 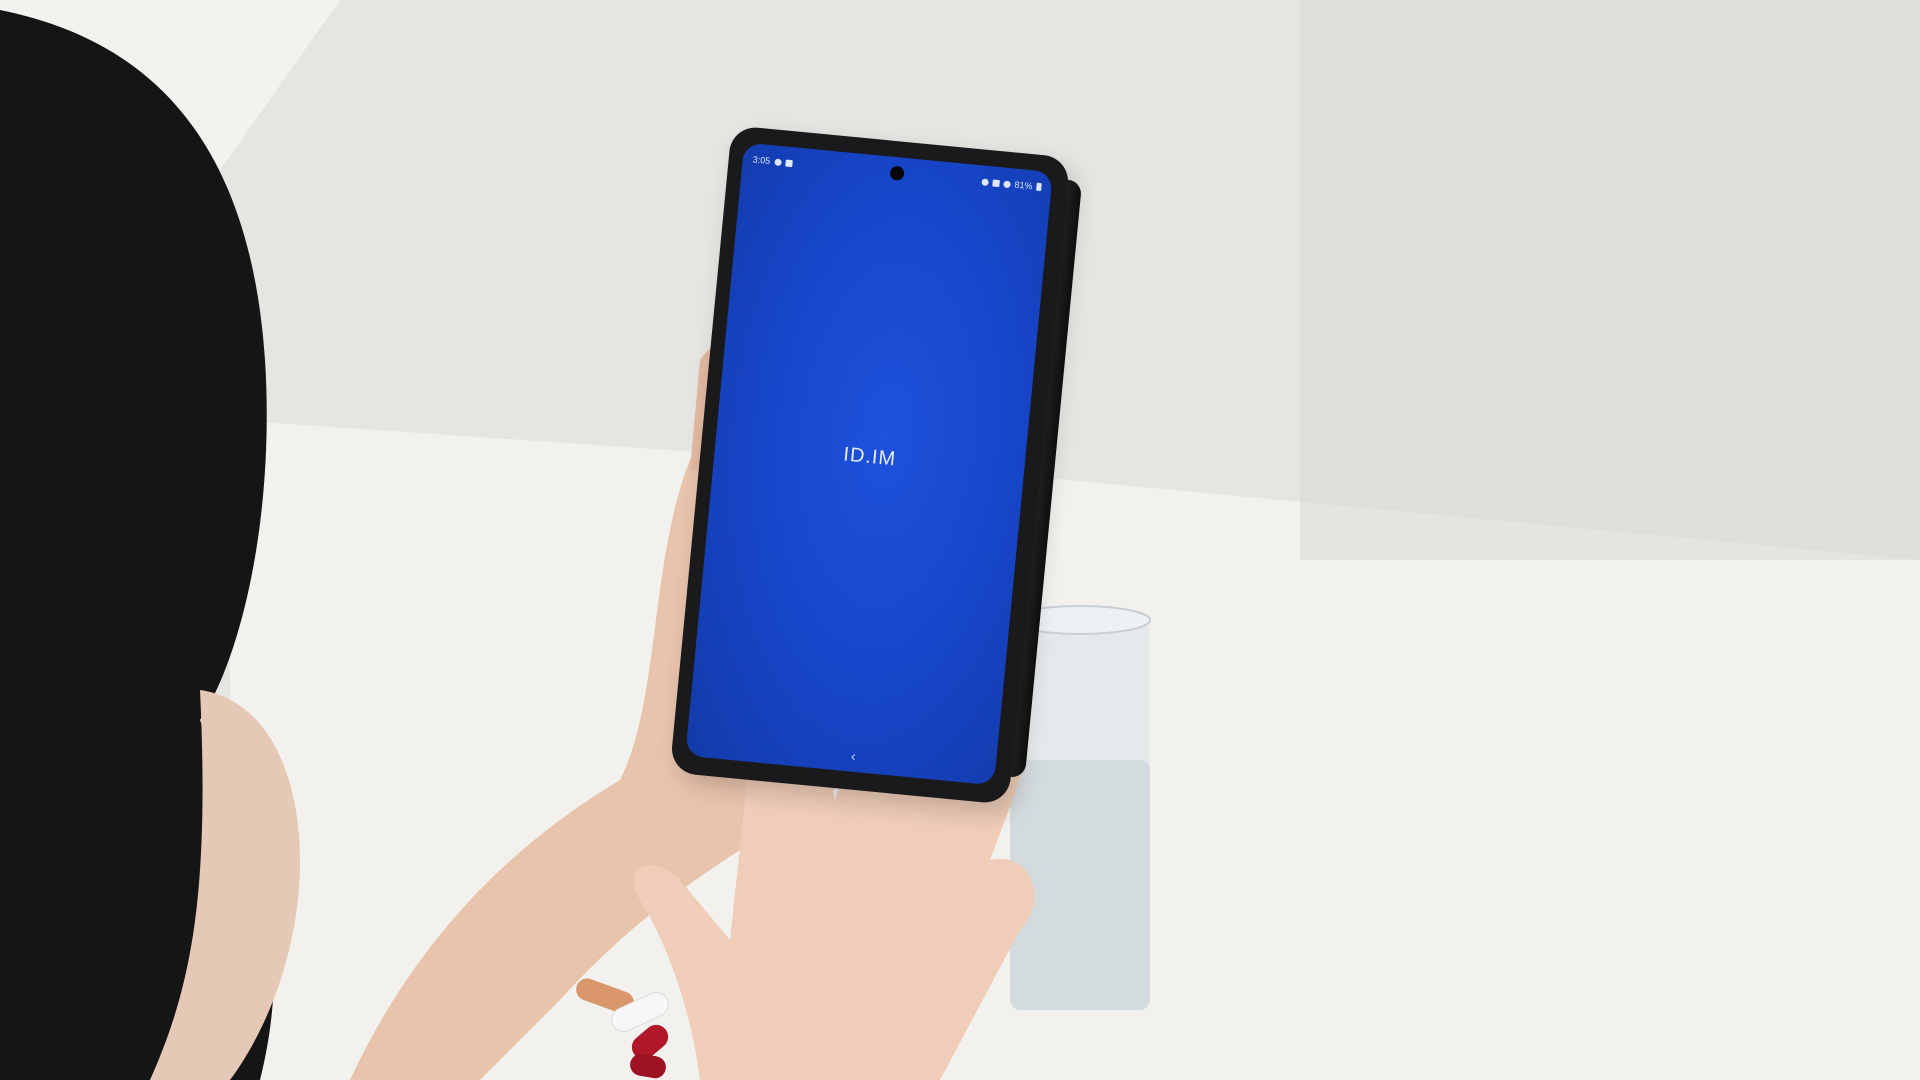 I want to click on phone-screen: 3:05 81% ID.IM ‹, so click(x=869, y=464).